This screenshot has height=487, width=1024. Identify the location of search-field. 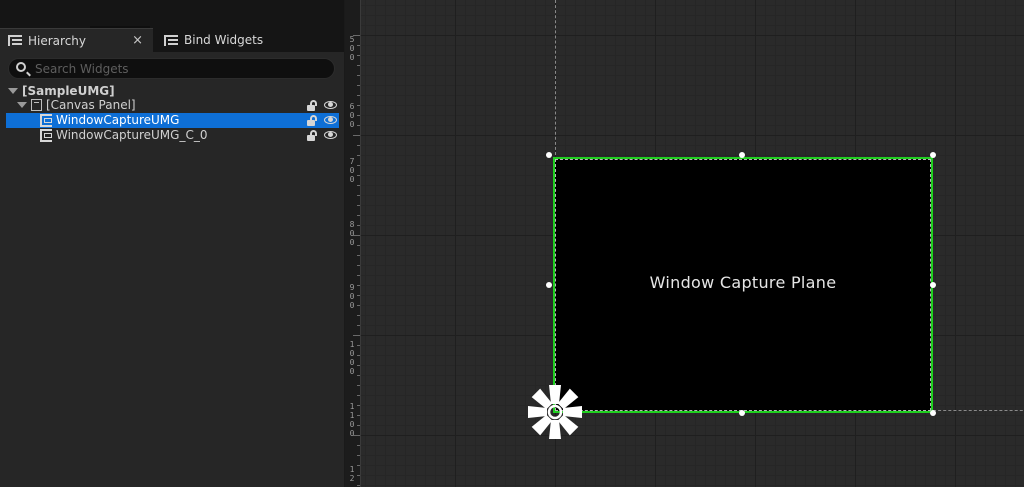
(171, 68).